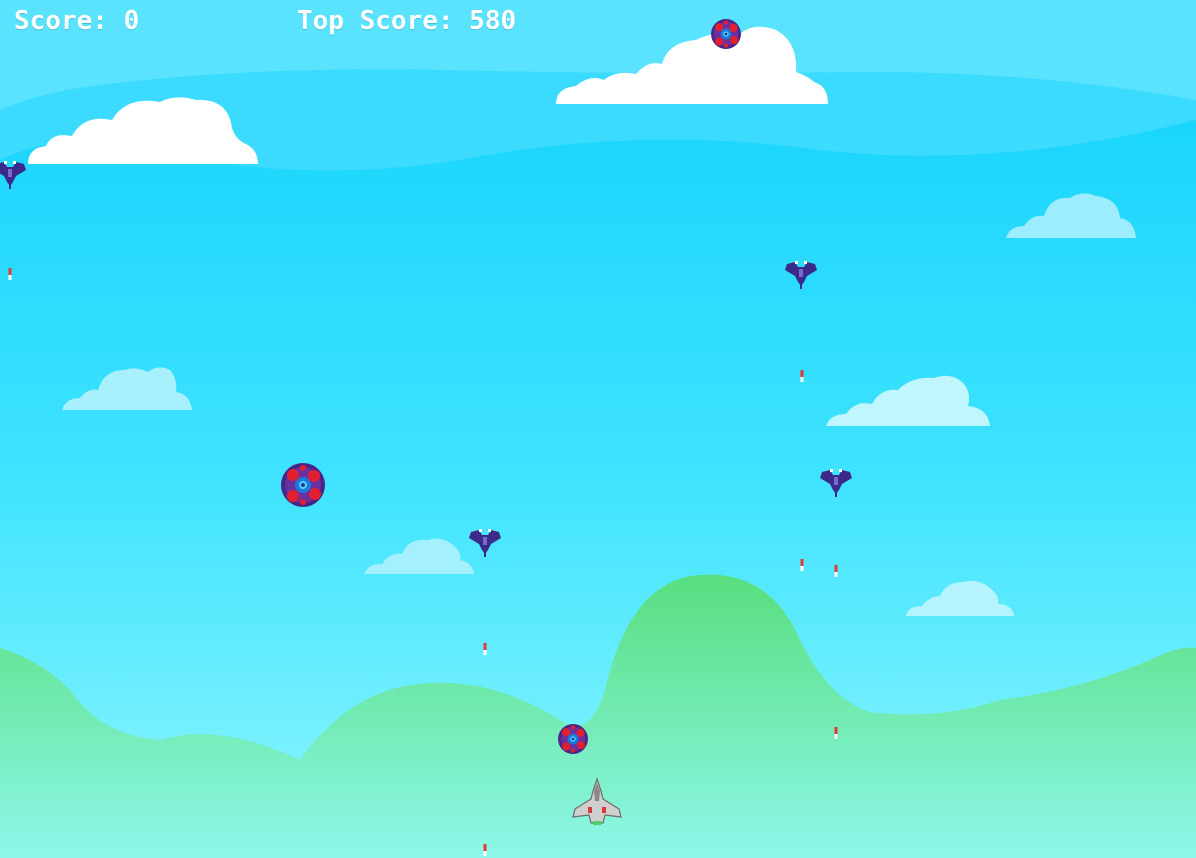 Image resolution: width=1196 pixels, height=858 pixels. What do you see at coordinates (77, 21) in the screenshot?
I see `score-label: Score: 0` at bounding box center [77, 21].